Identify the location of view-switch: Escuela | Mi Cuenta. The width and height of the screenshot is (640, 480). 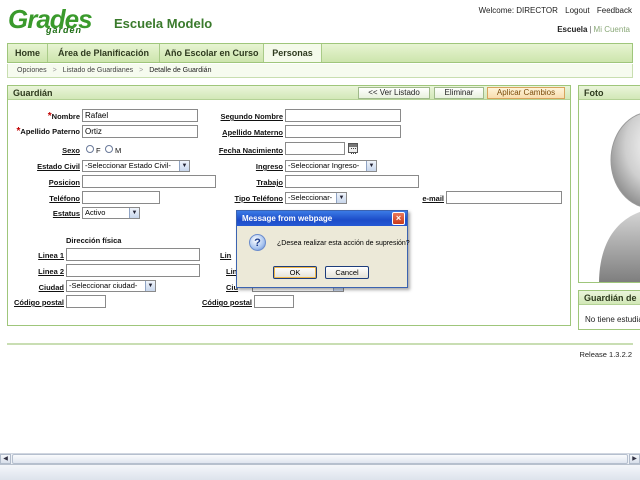
(593, 29).